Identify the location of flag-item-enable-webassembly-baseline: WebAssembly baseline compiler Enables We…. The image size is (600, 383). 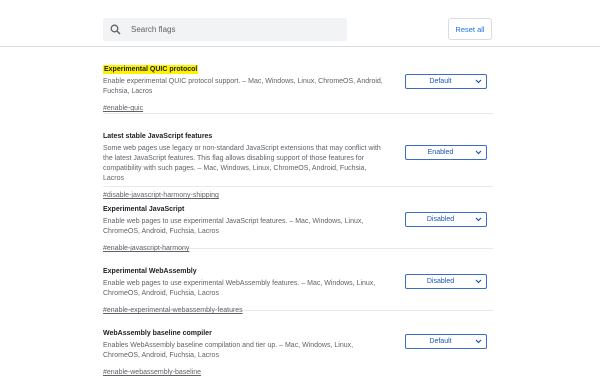
(298, 349).